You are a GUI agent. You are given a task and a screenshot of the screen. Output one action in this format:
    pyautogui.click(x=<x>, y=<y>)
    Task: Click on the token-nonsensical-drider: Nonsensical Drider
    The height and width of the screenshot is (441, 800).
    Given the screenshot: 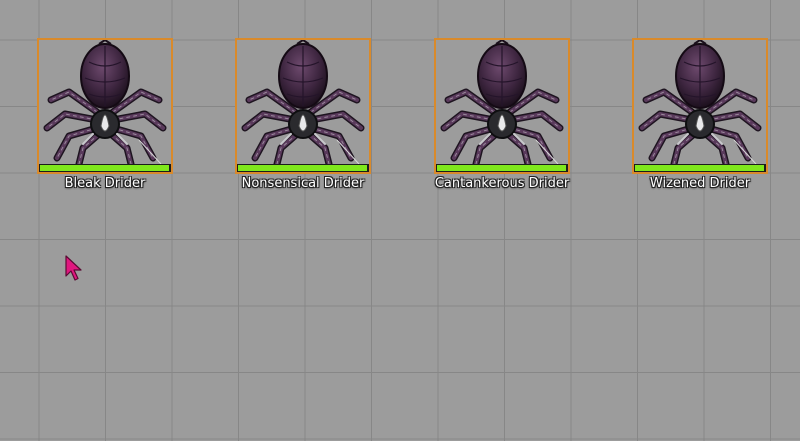 What is the action you would take?
    pyautogui.click(x=303, y=114)
    